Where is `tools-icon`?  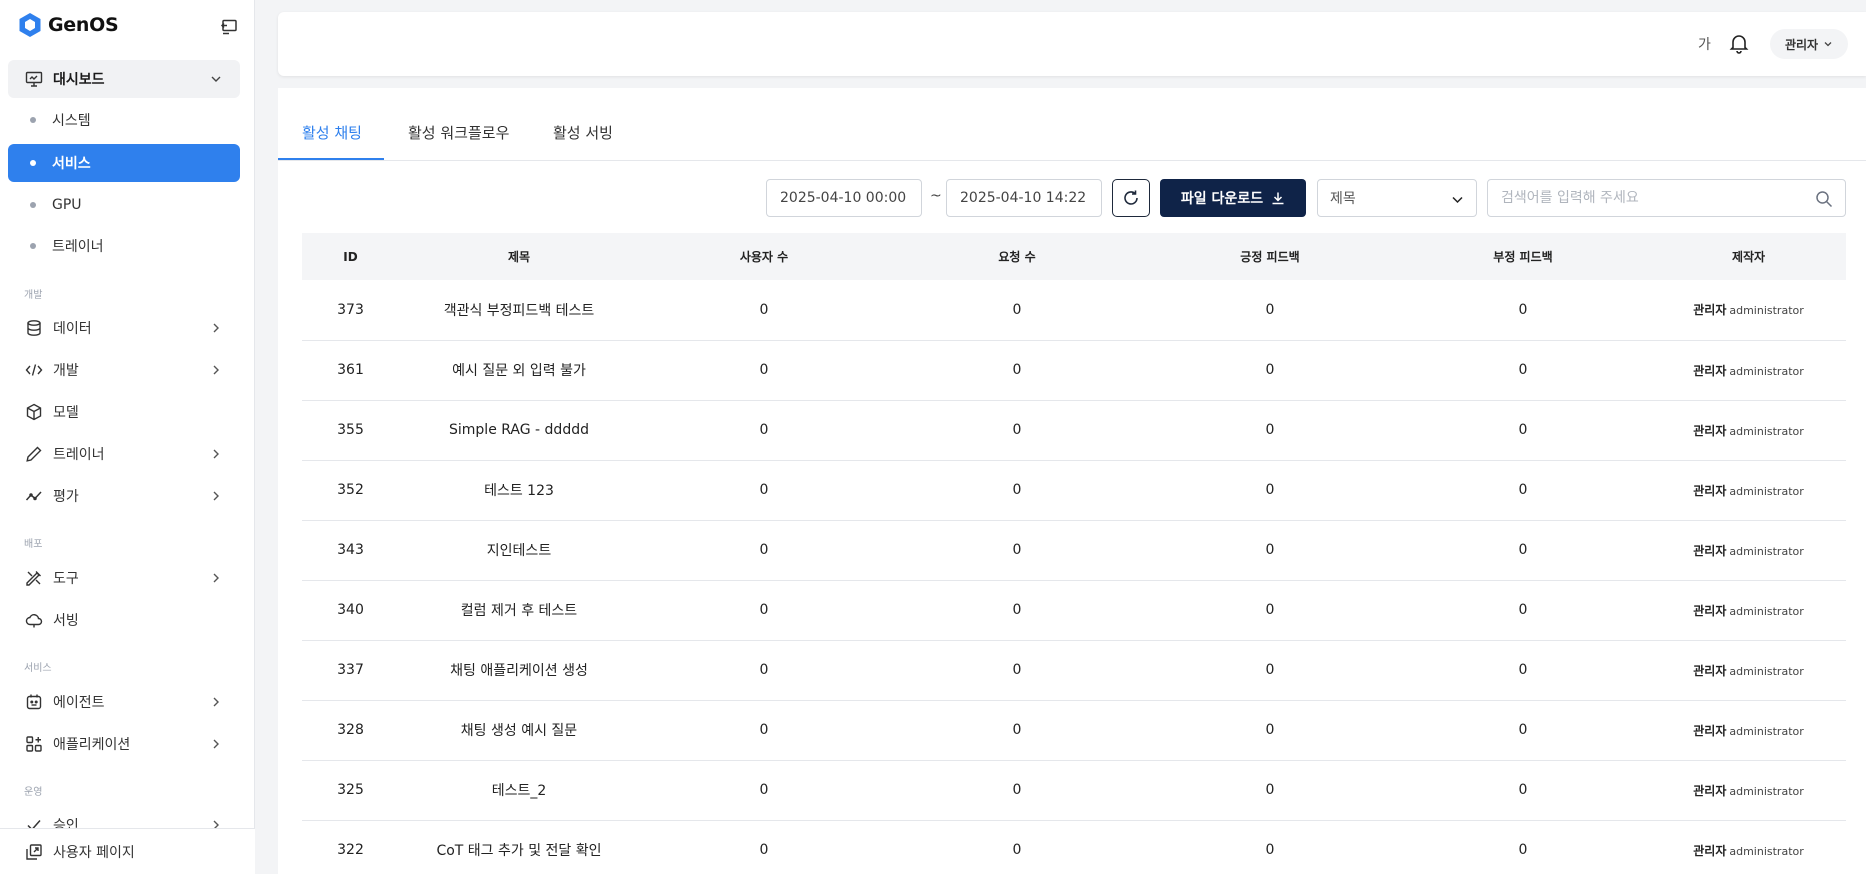
tools-icon is located at coordinates (34, 578).